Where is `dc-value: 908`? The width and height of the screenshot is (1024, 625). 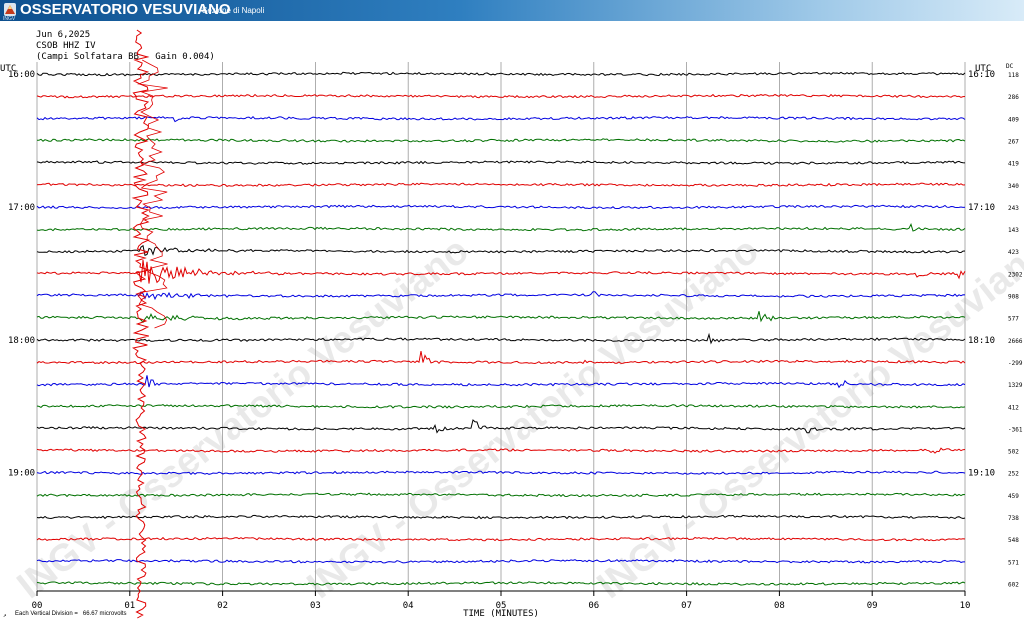
dc-value: 908 is located at coordinates (1013, 297).